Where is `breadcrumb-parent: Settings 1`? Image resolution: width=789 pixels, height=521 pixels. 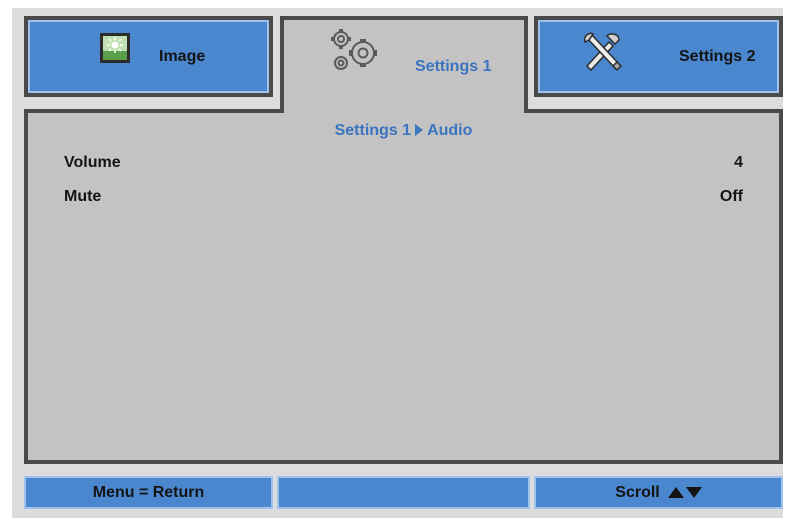 breadcrumb-parent: Settings 1 is located at coordinates (373, 130).